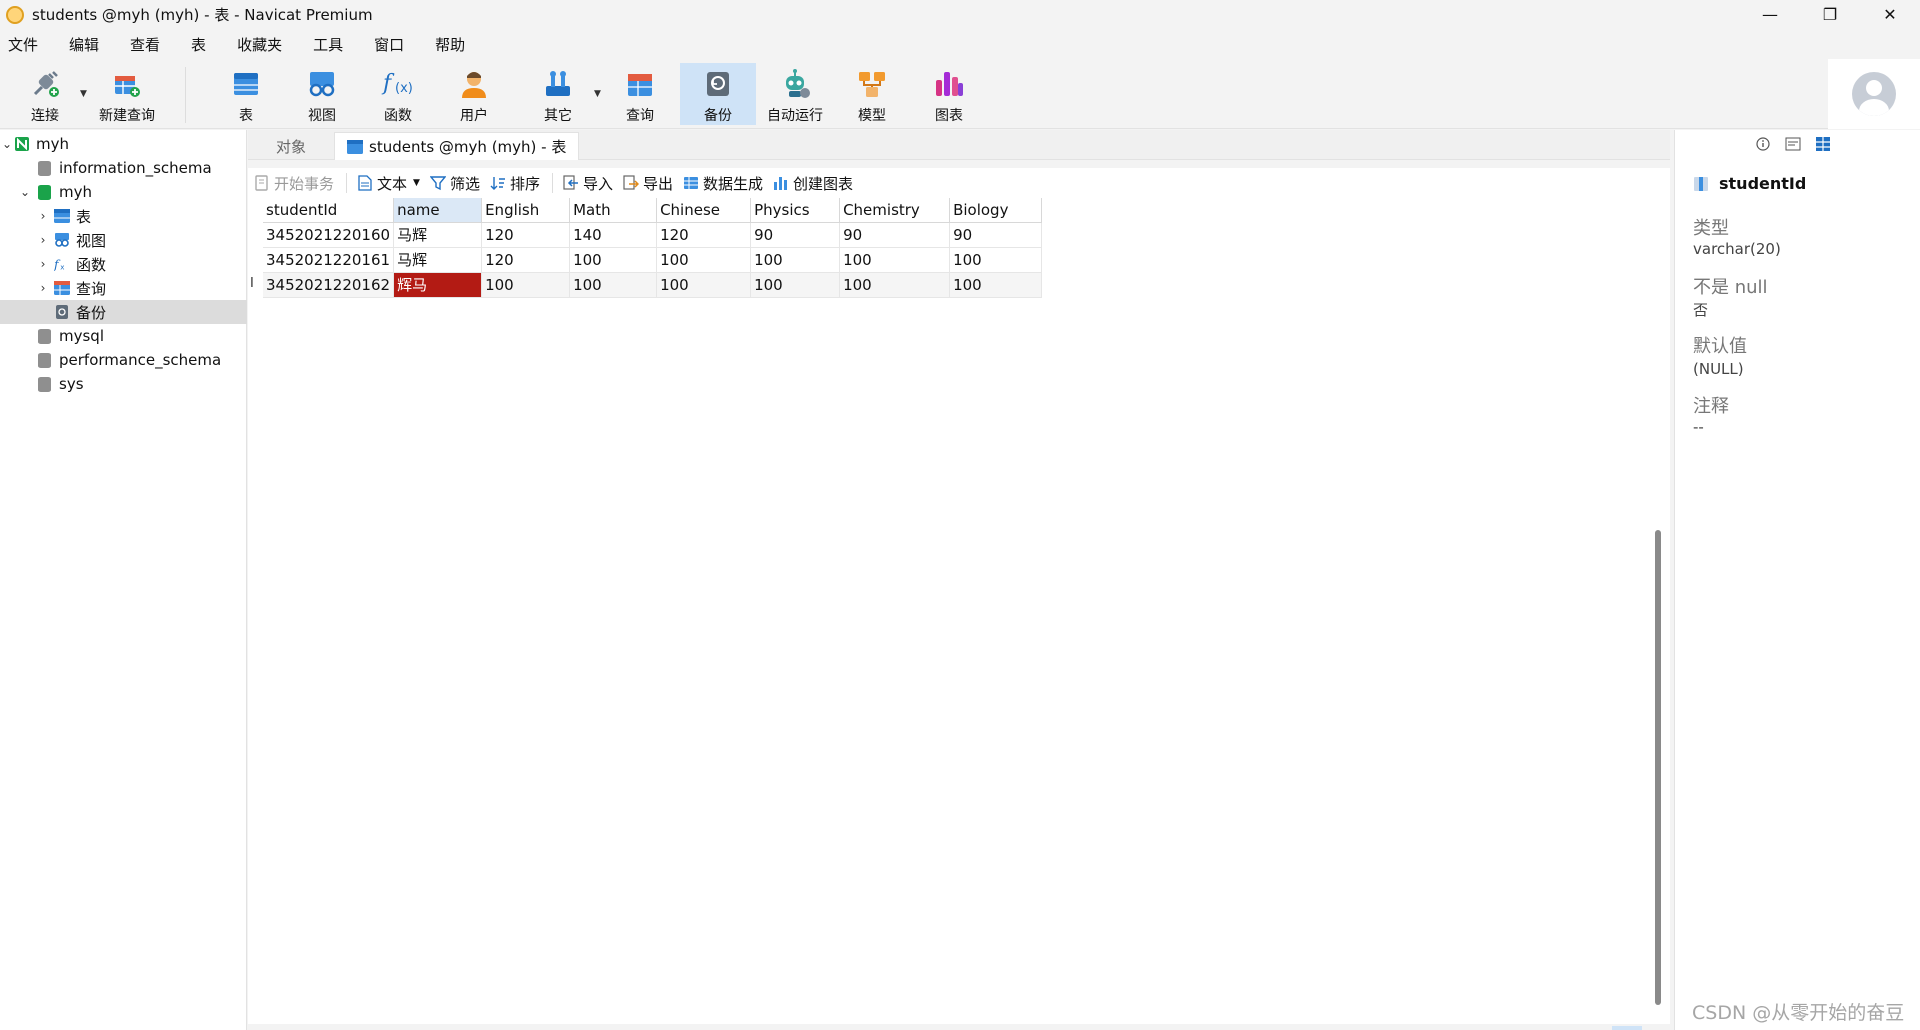  Describe the element at coordinates (1627, 1028) in the screenshot. I see `horizontal-scrollbar` at that location.